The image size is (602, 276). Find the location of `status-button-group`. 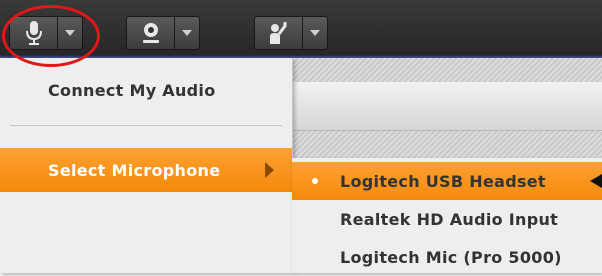

status-button-group is located at coordinates (291, 33).